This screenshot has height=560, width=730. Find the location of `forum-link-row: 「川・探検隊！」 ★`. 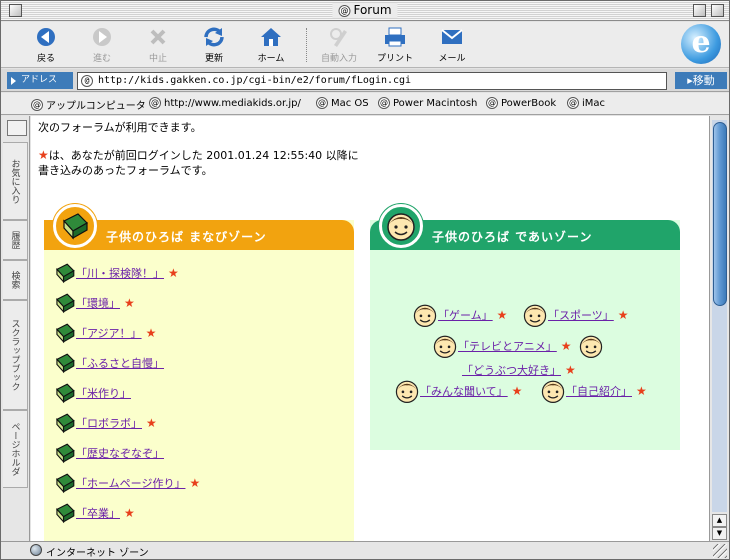

forum-link-row: 「川・探検隊！」 ★ is located at coordinates (116, 273).